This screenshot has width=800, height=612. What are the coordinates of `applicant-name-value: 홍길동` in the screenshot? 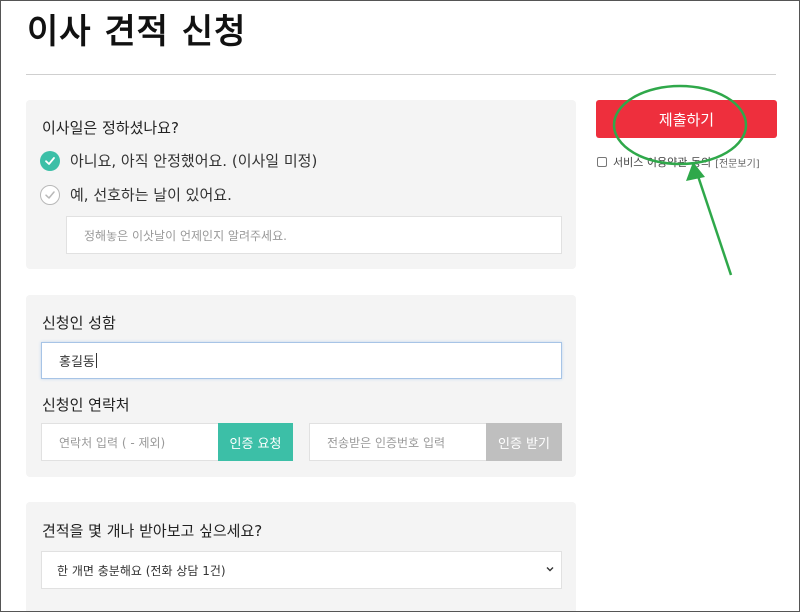 It's located at (77, 362).